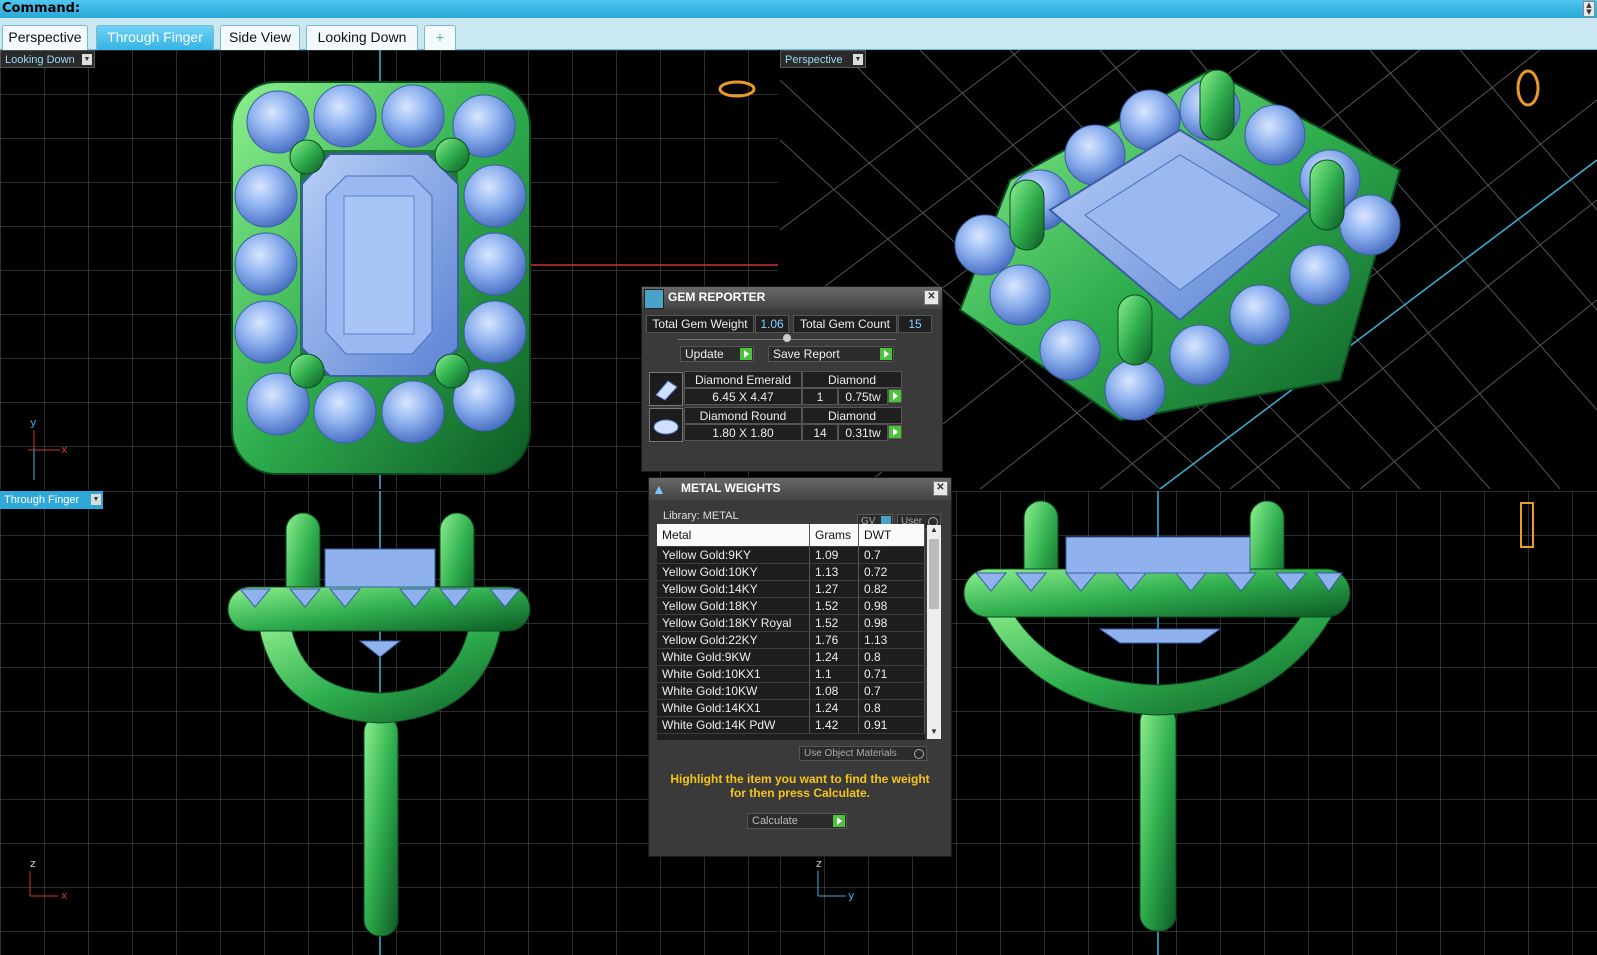  I want to click on cell-grams: 1.09, so click(834, 555).